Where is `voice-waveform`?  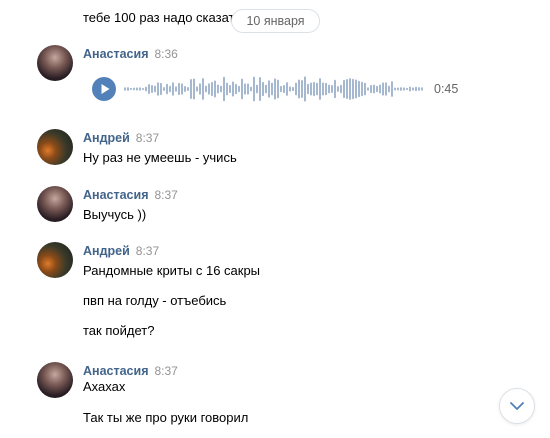 voice-waveform is located at coordinates (274, 89).